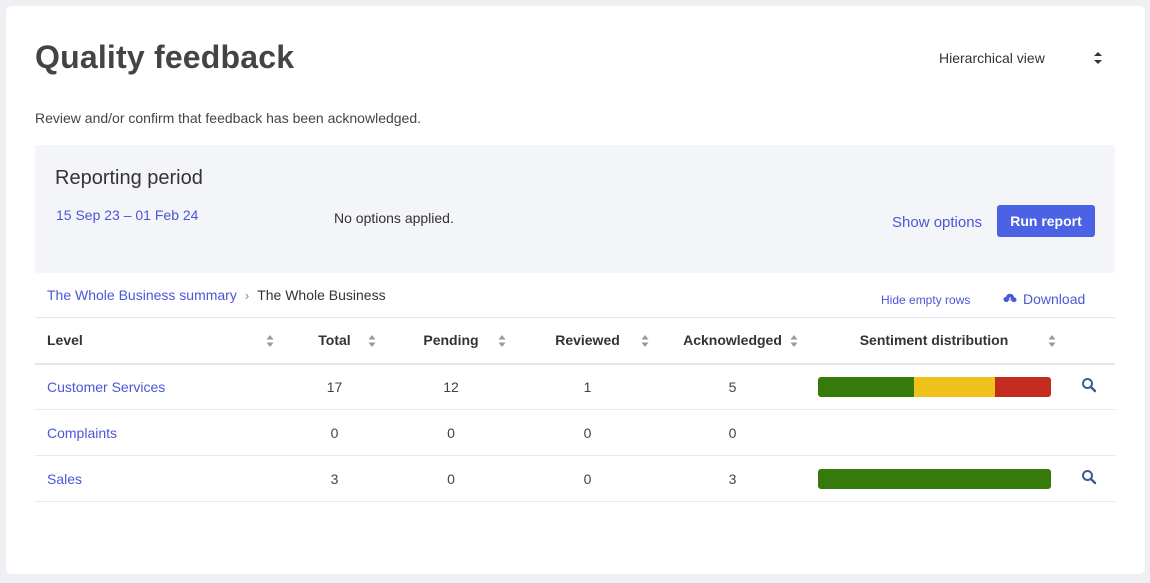 The height and width of the screenshot is (583, 1150). Describe the element at coordinates (1023, 386) in the screenshot. I see `sentiment-segment-negative` at that location.